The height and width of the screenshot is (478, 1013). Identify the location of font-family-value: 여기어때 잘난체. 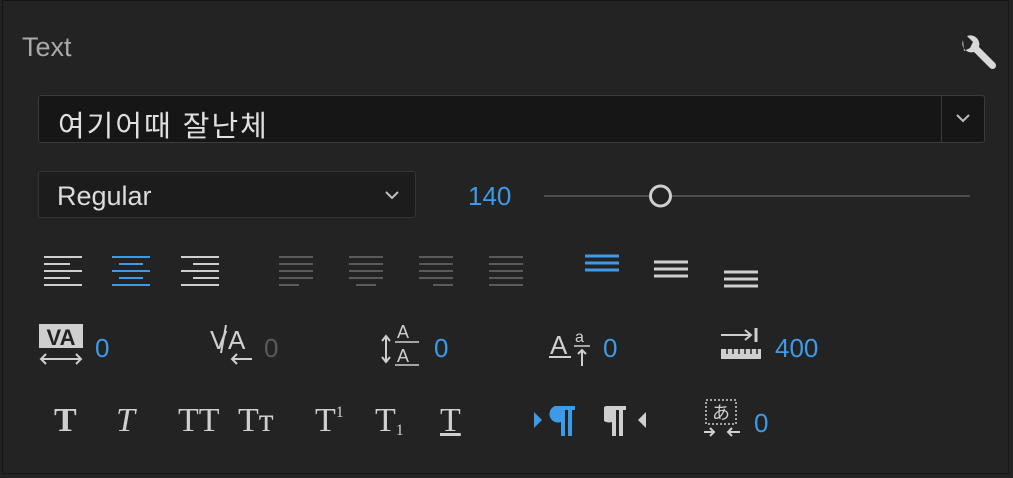
(163, 127).